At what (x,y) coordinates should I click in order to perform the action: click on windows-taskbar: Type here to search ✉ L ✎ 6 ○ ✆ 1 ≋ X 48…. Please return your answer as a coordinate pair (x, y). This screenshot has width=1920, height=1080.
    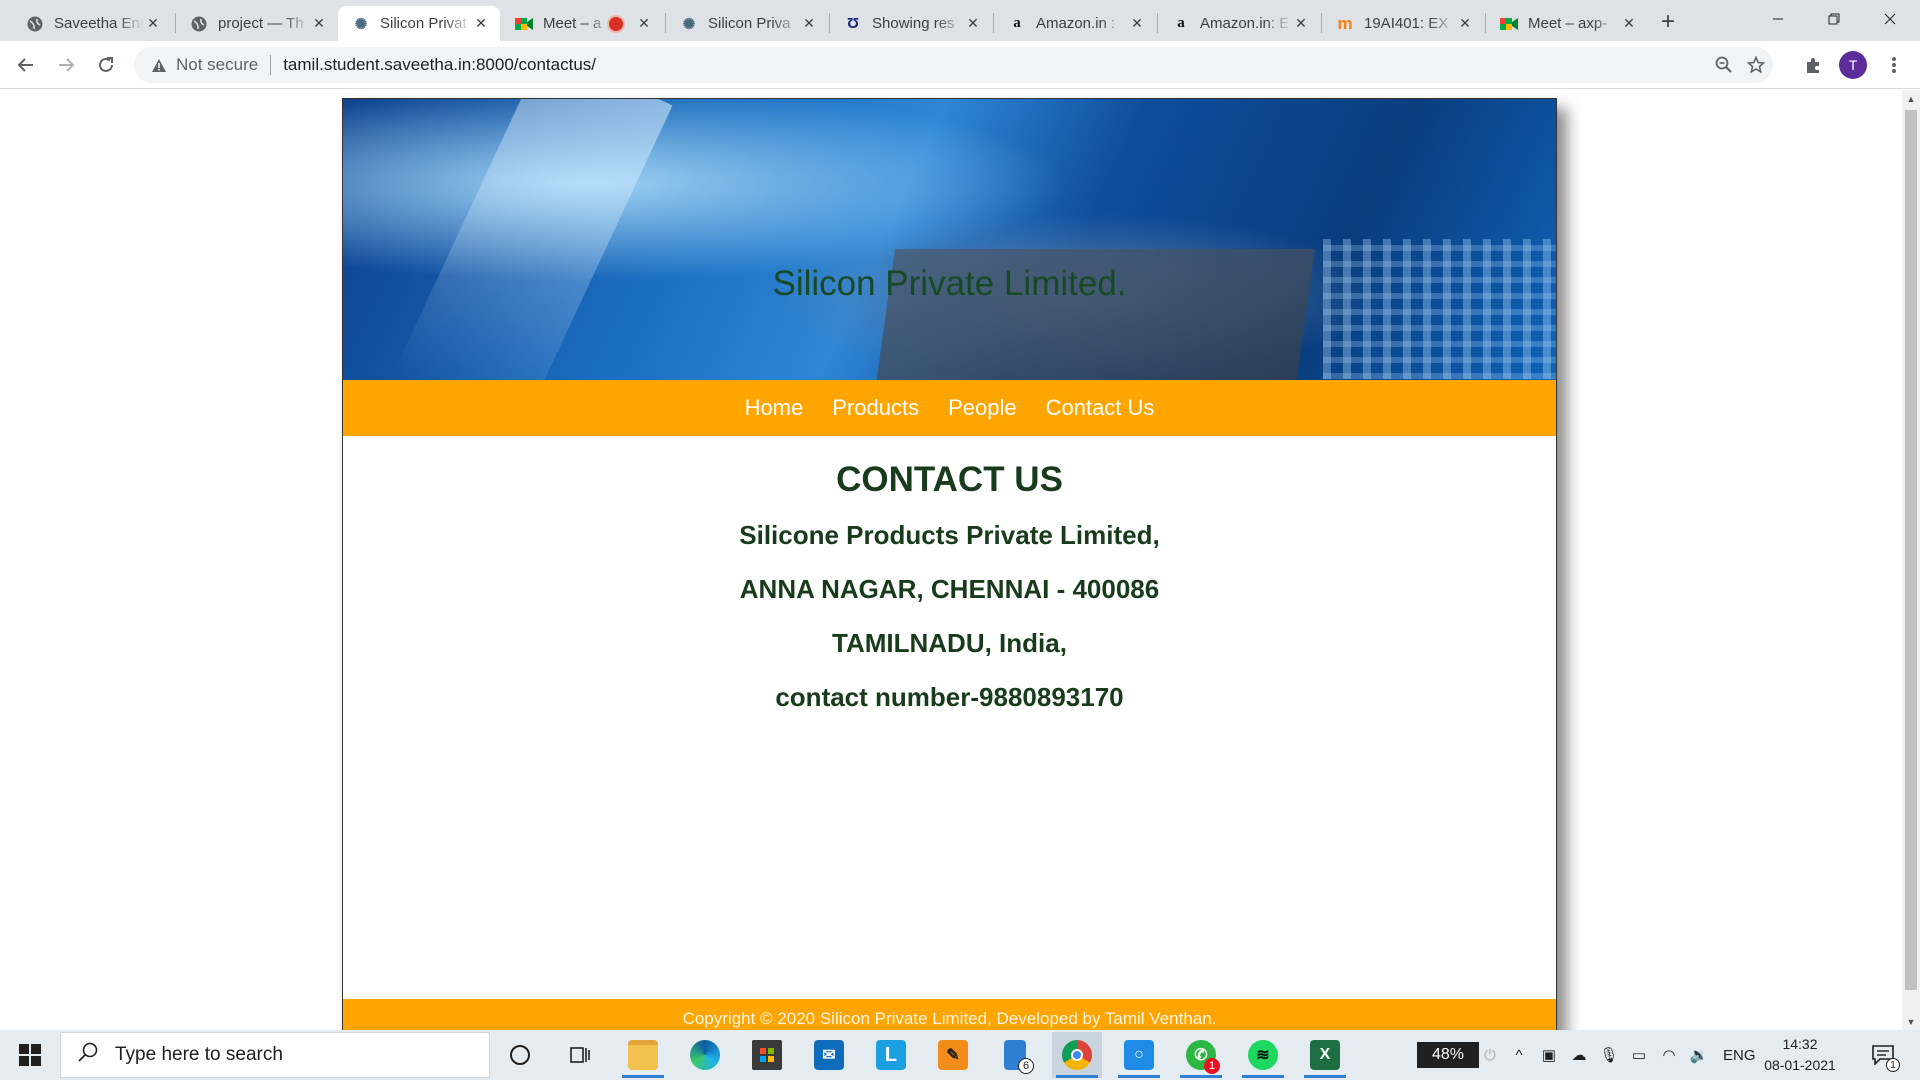
    Looking at the image, I should click on (960, 1055).